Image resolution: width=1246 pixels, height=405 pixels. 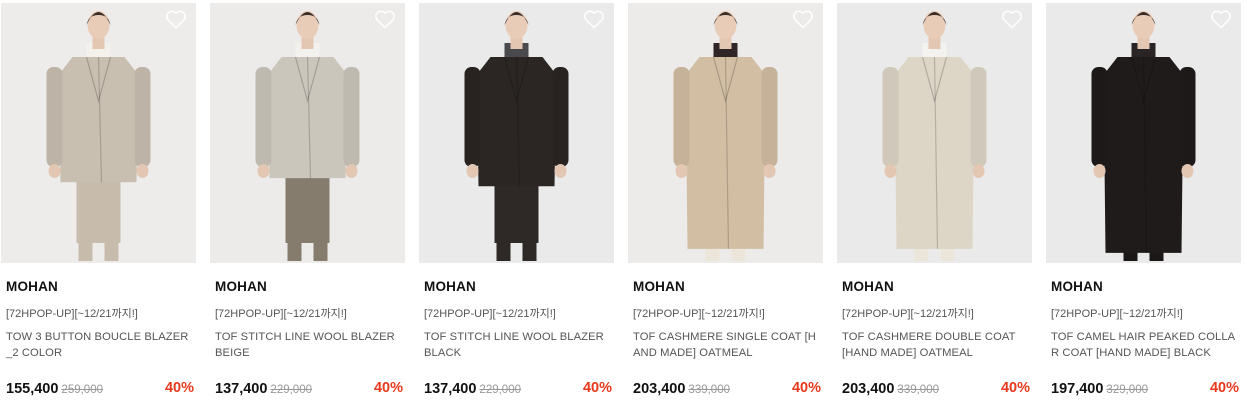 What do you see at coordinates (517, 345) in the screenshot?
I see `product-name: TOF STITCH LINE WOOL BLAZER BLACK` at bounding box center [517, 345].